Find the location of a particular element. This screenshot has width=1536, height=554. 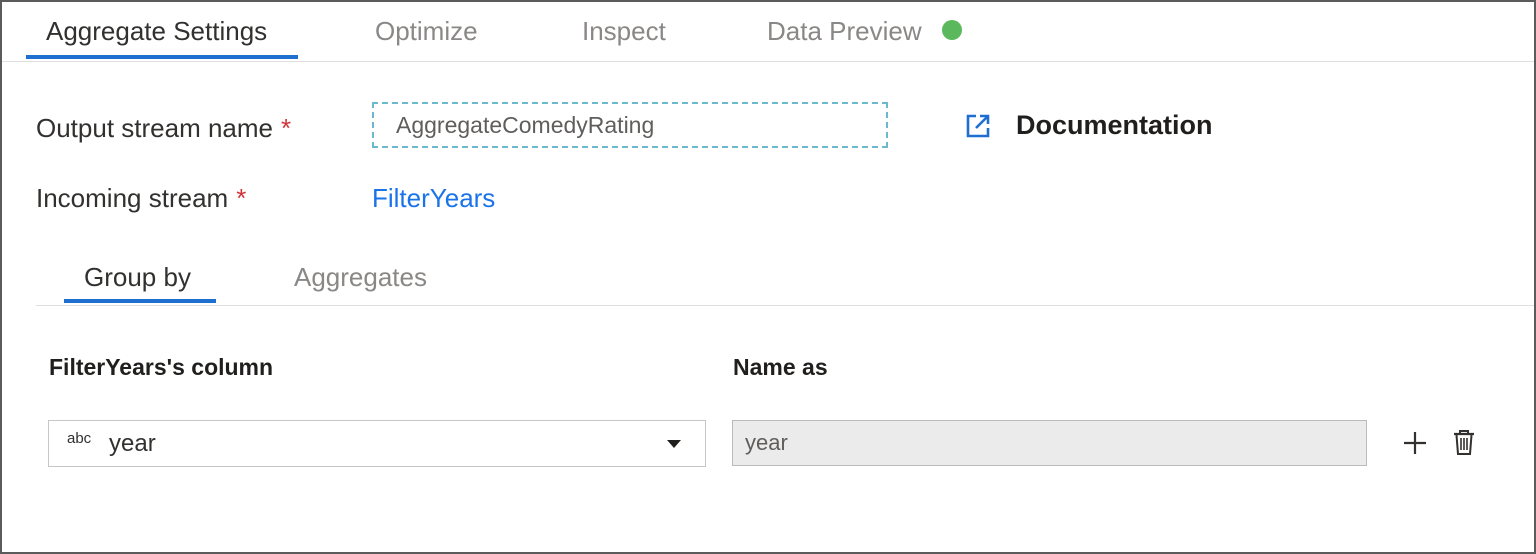

incoming-stream-label: Incoming stream * is located at coordinates (141, 198).